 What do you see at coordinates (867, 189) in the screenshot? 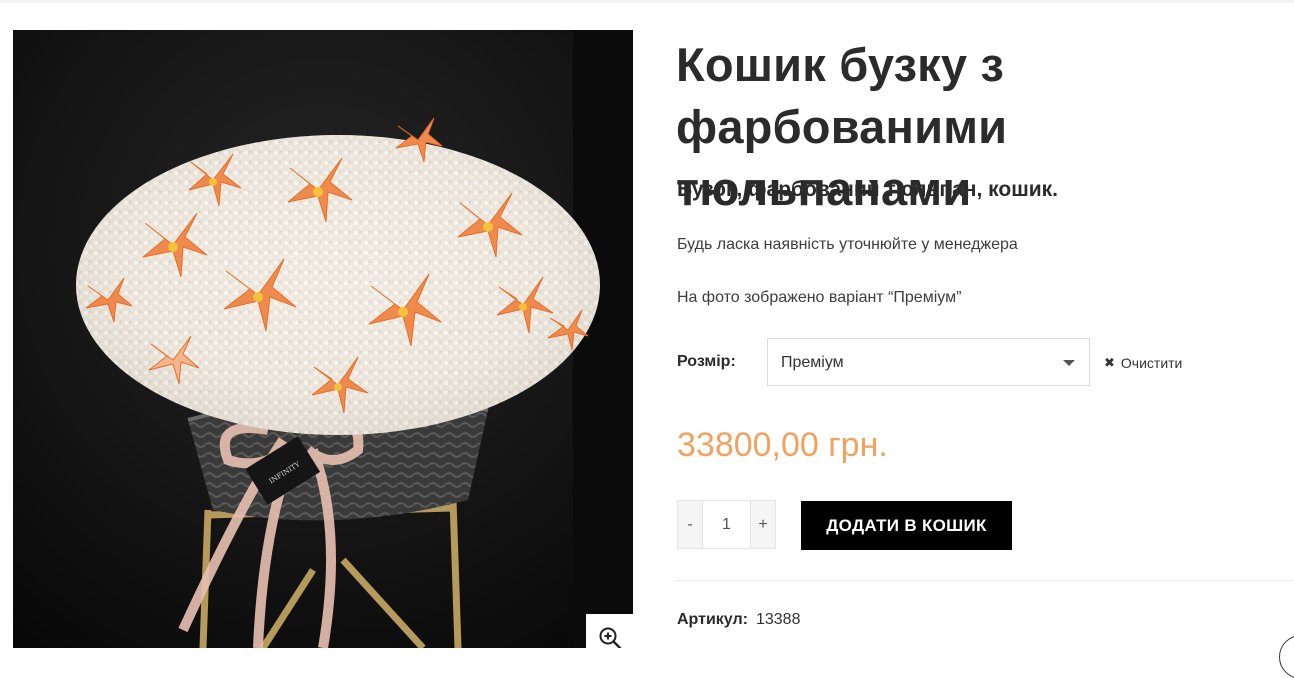
I see `product-subtitle: Бузок, фарбований тюльпан, кошик.` at bounding box center [867, 189].